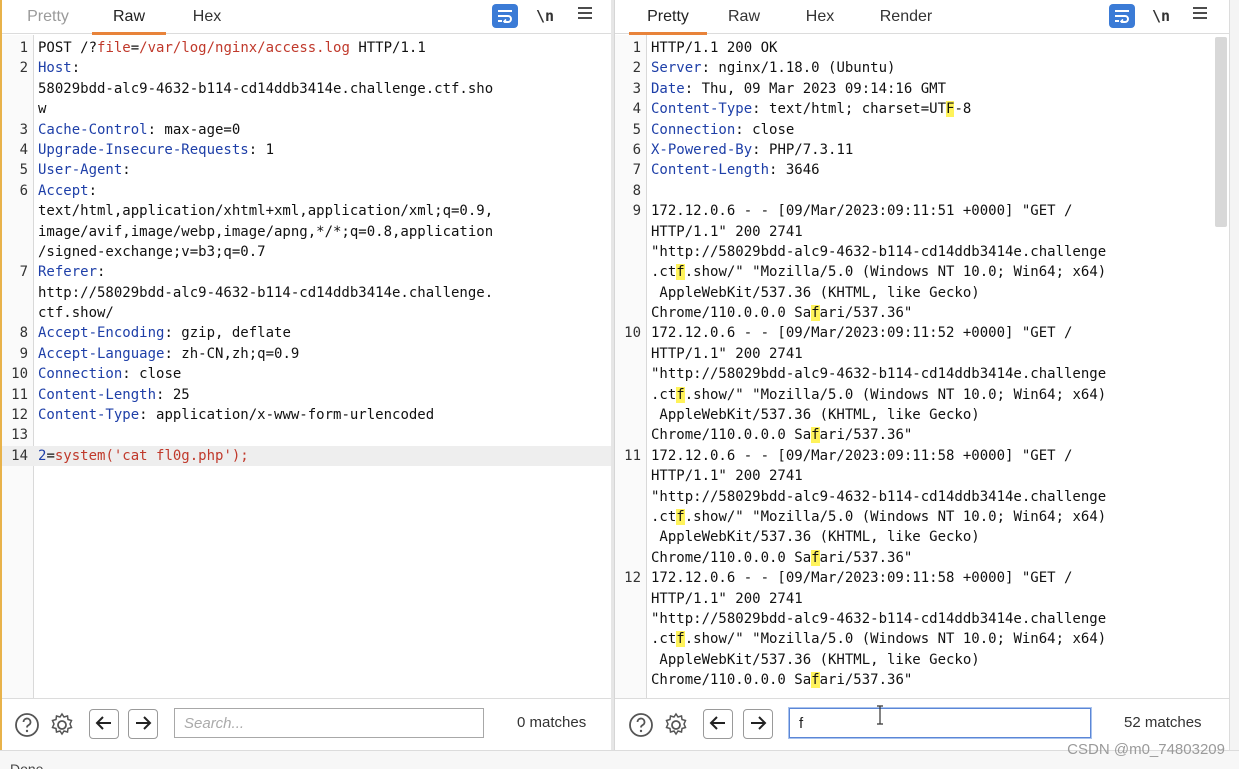  I want to click on line-text: AppleWebKit/537.36 (KHTML, like Gecko), so click(815, 537).